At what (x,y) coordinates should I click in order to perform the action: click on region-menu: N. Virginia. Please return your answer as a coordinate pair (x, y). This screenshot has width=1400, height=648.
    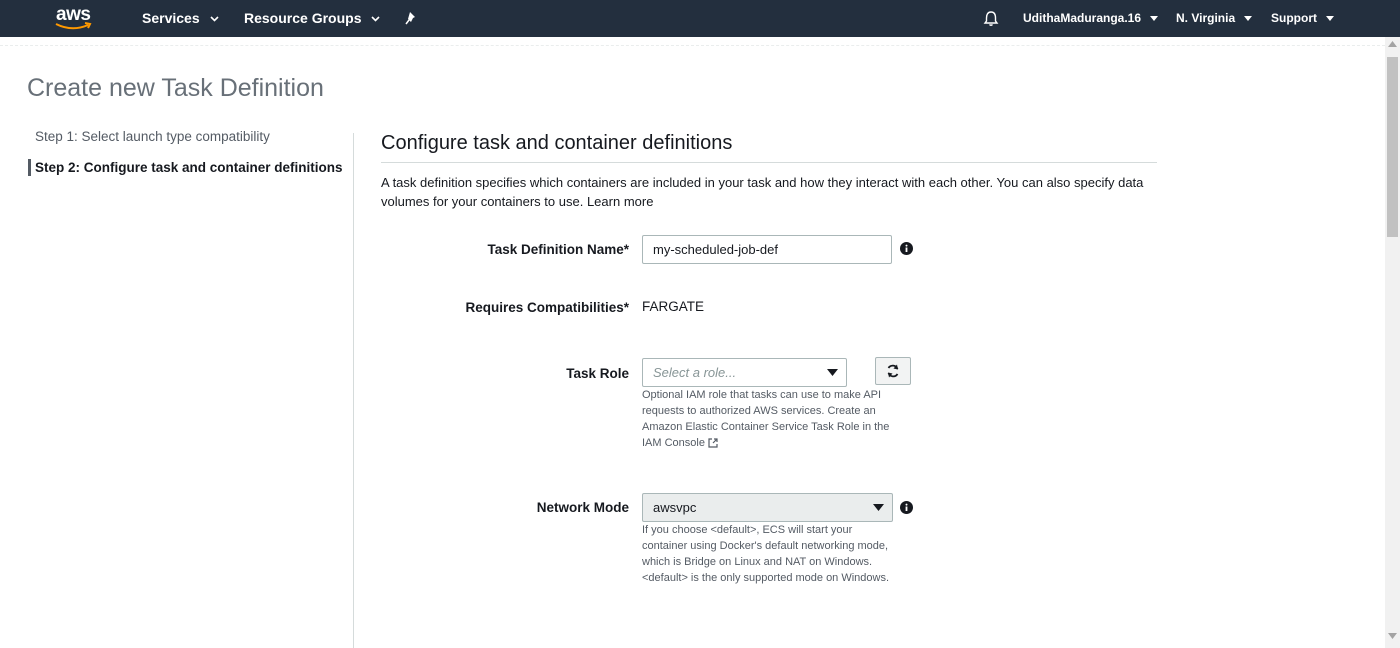
    Looking at the image, I should click on (1214, 18).